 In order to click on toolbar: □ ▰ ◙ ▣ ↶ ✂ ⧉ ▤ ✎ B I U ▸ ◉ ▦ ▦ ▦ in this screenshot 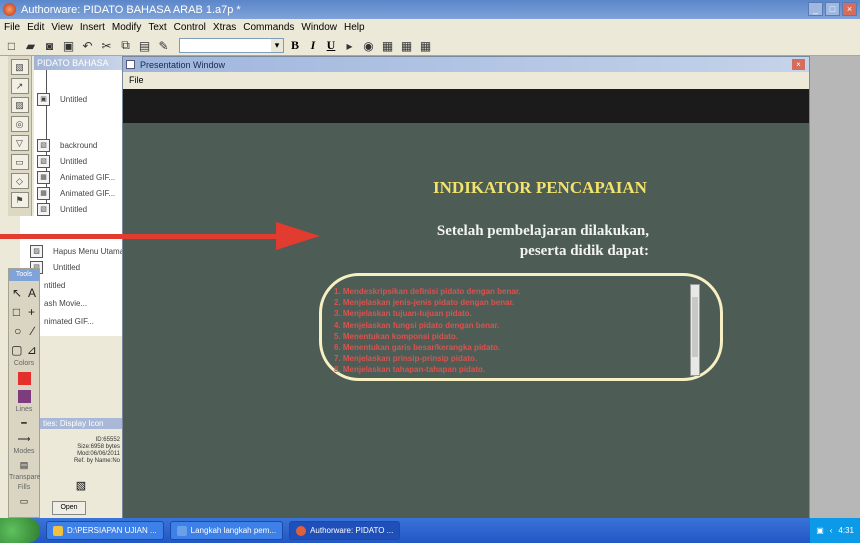, I will do `click(430, 46)`.